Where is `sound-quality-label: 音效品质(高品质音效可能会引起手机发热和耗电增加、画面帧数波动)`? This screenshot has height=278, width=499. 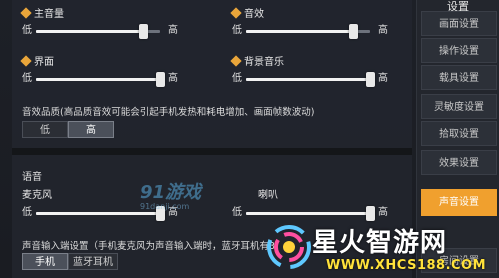 sound-quality-label: 音效品质(高品质音效可能会引起手机发热和耗电增加、画面帧数波动) is located at coordinates (168, 112).